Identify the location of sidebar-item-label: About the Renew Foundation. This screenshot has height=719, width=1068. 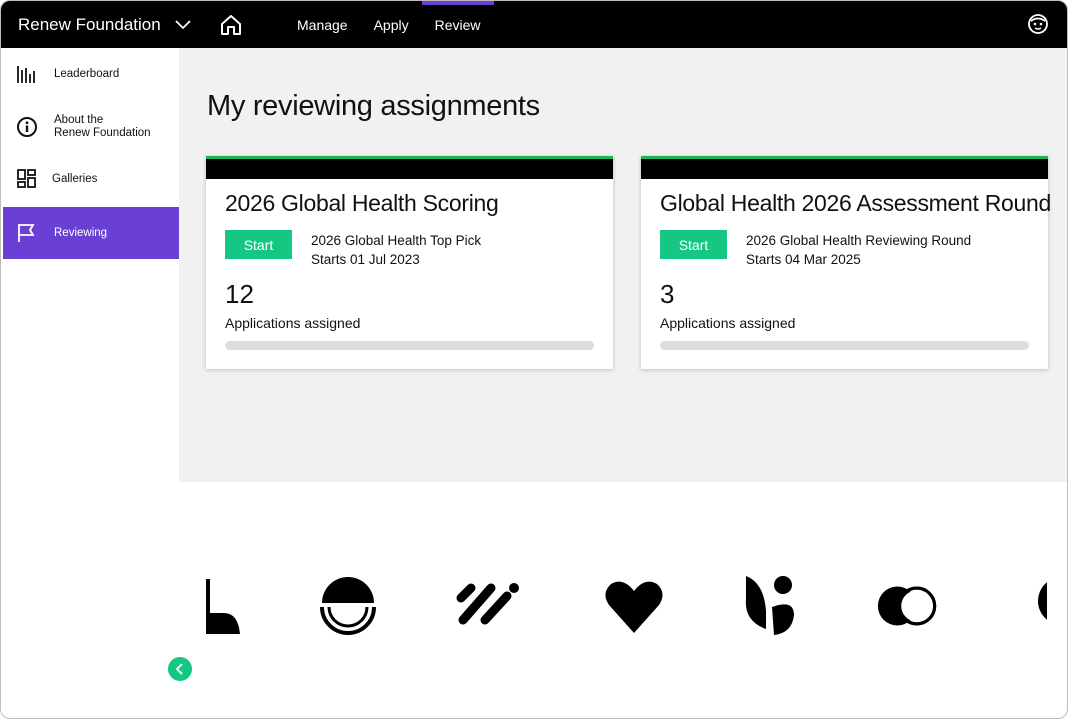
(102, 126).